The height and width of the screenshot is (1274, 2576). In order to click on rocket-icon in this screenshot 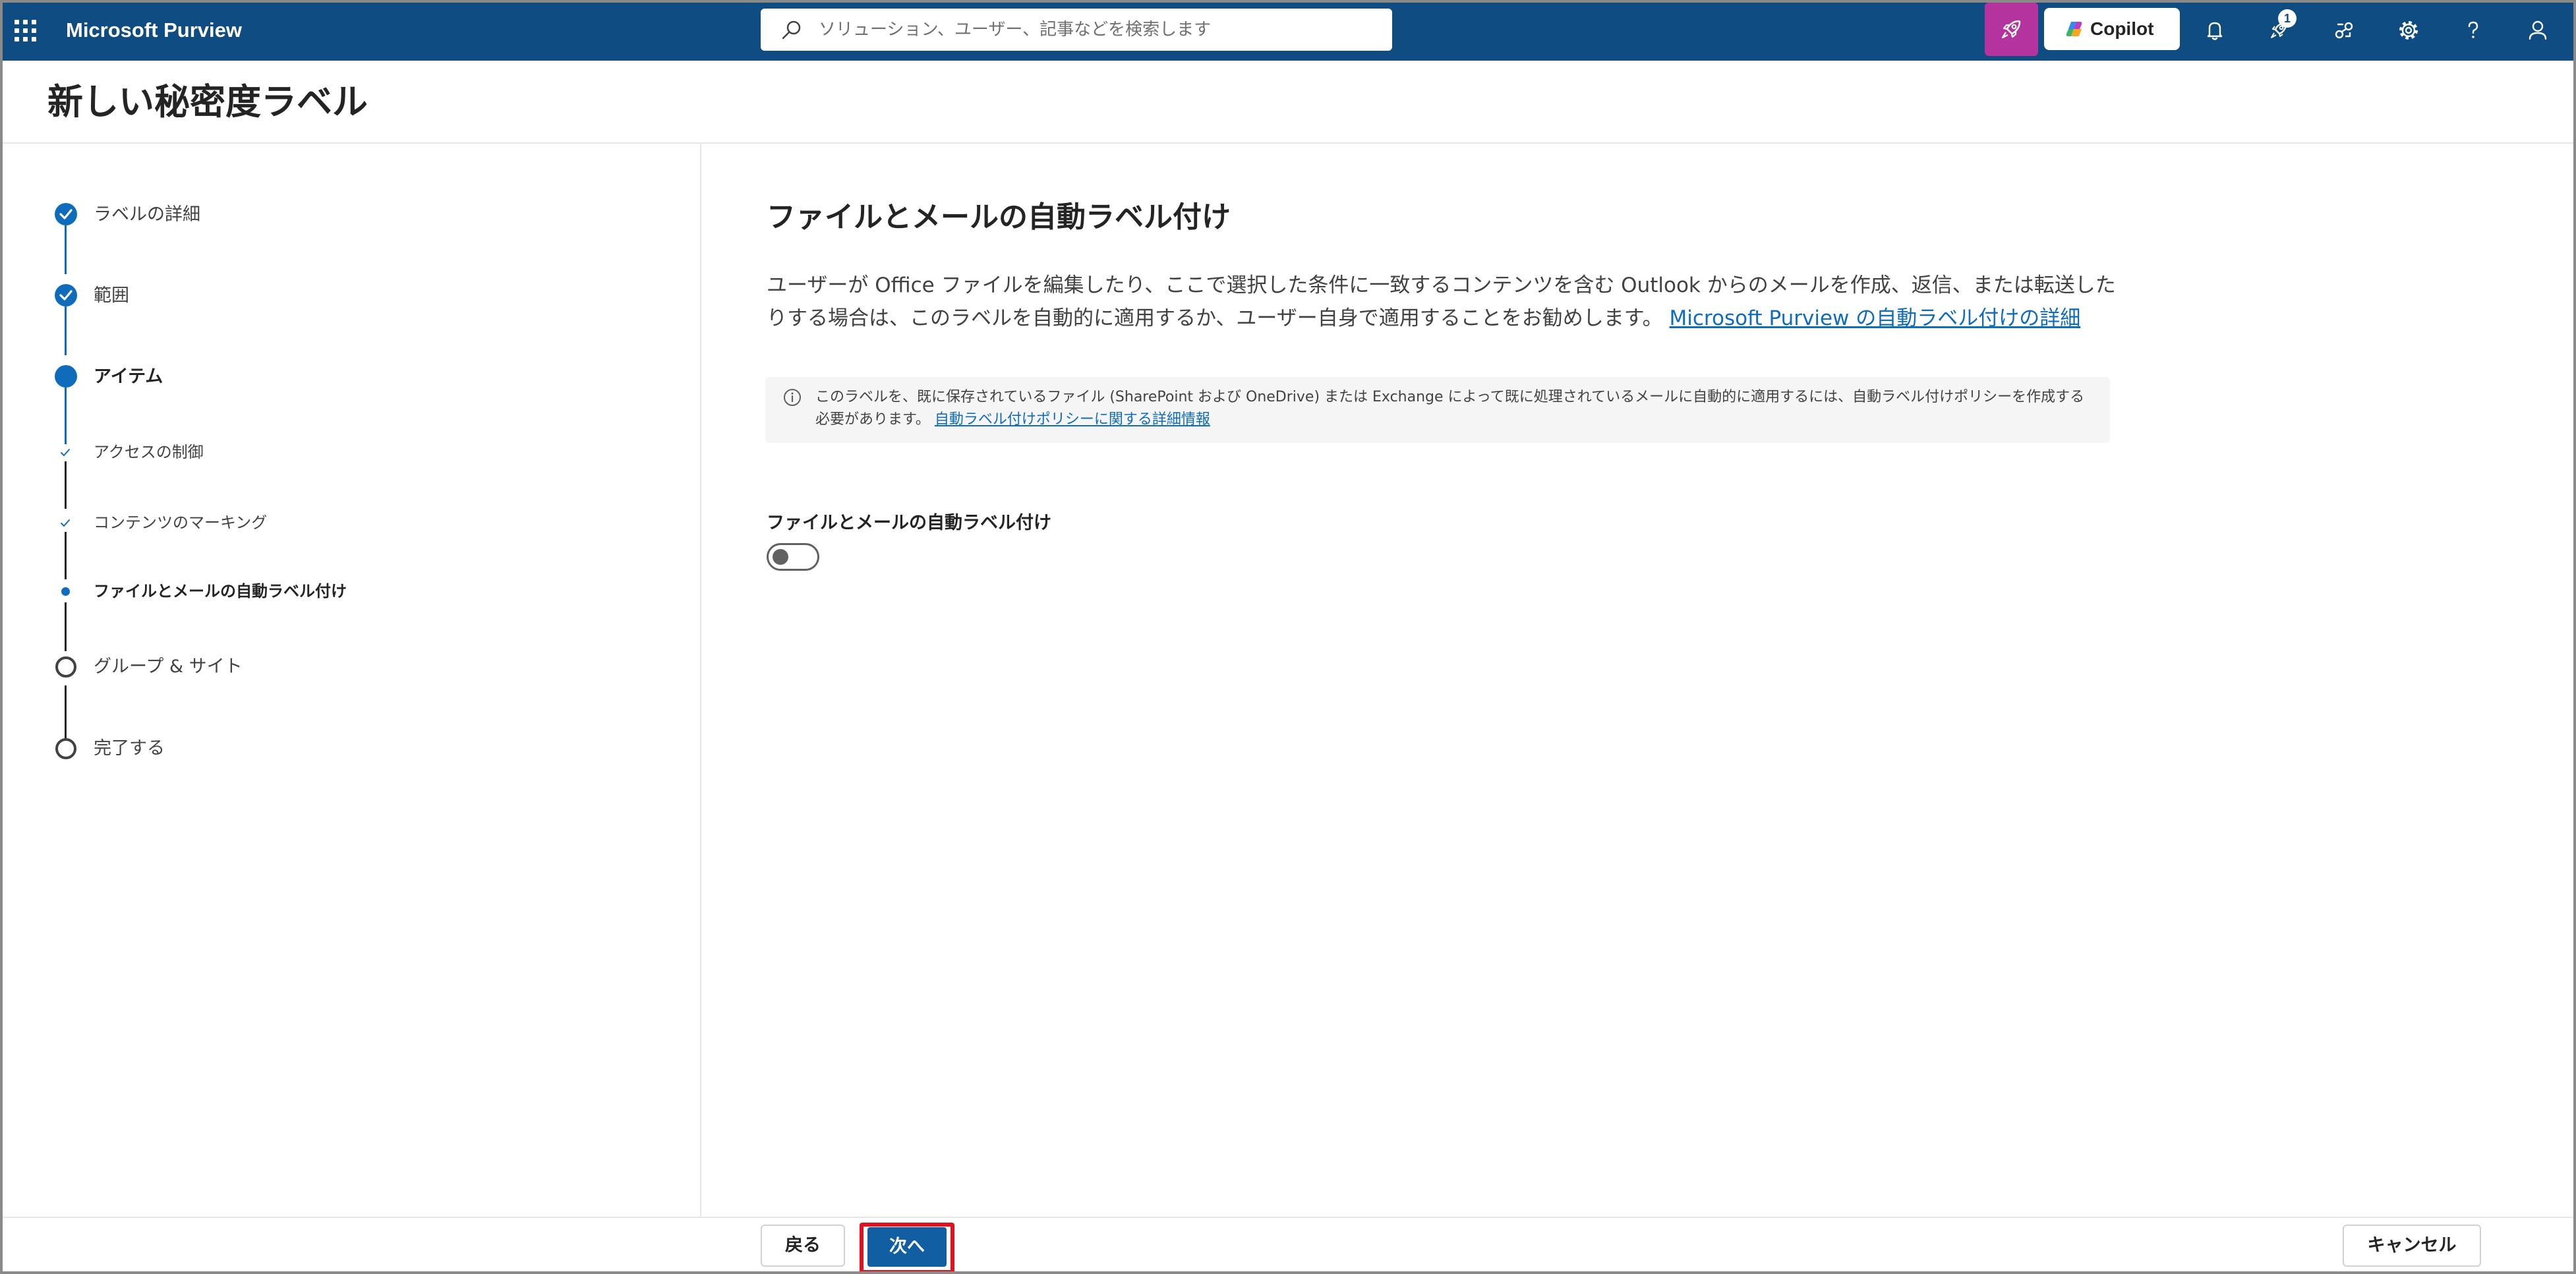, I will do `click(2011, 29)`.